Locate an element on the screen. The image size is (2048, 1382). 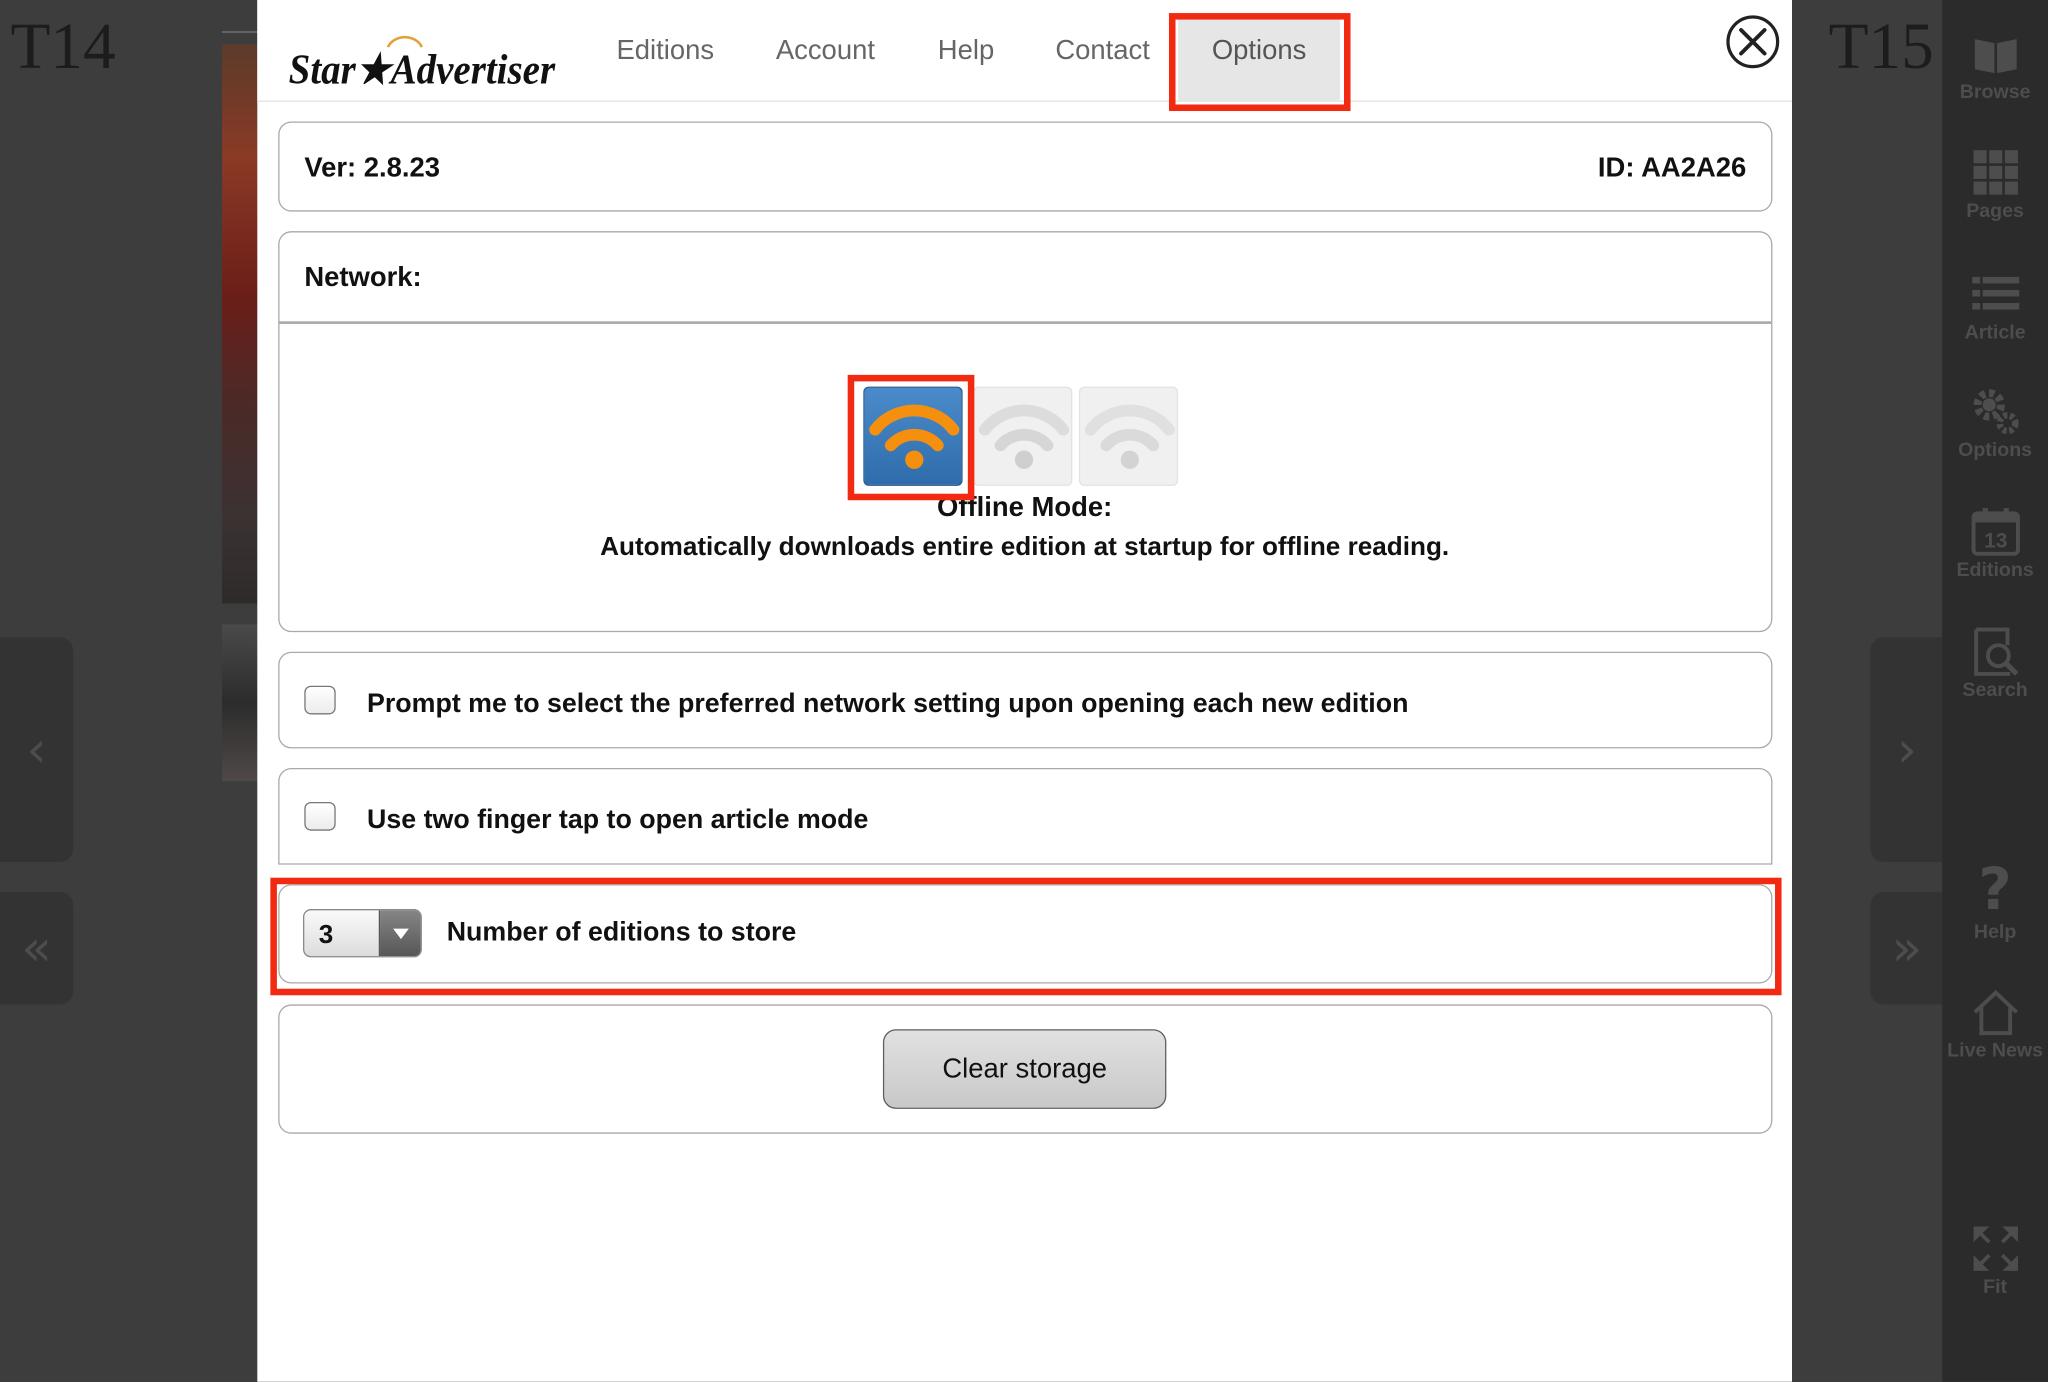
toolbar-options: Options is located at coordinates (1995, 424).